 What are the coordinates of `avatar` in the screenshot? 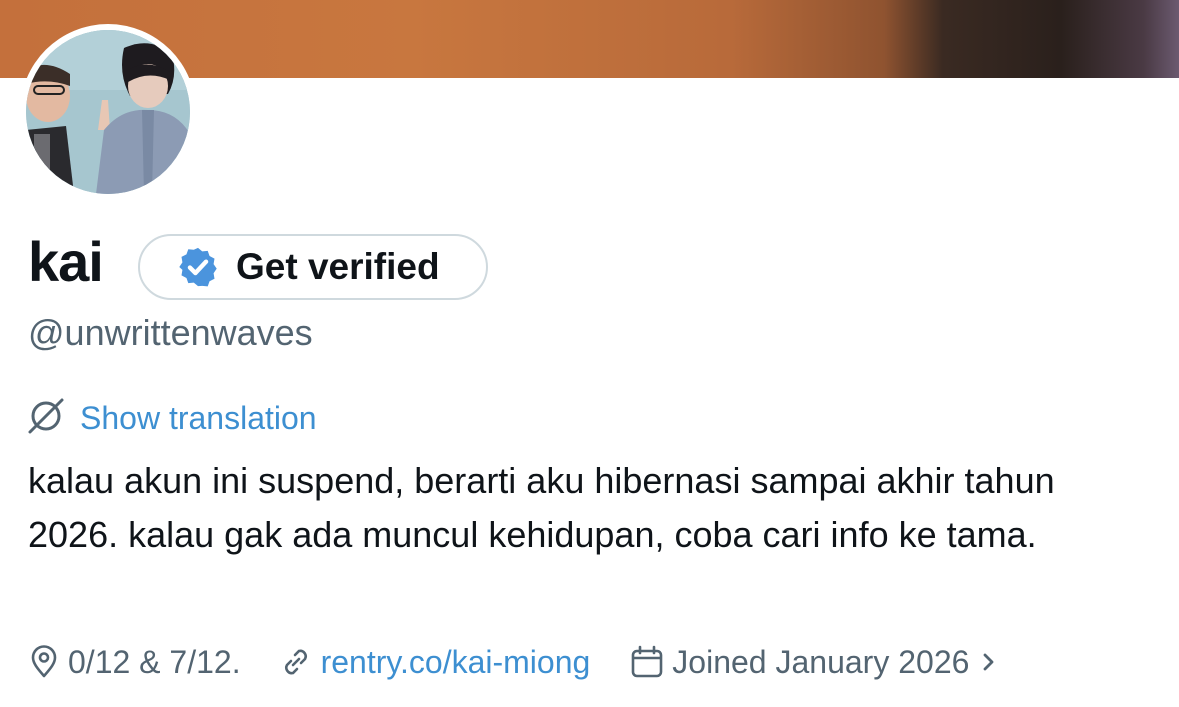 It's located at (108, 112).